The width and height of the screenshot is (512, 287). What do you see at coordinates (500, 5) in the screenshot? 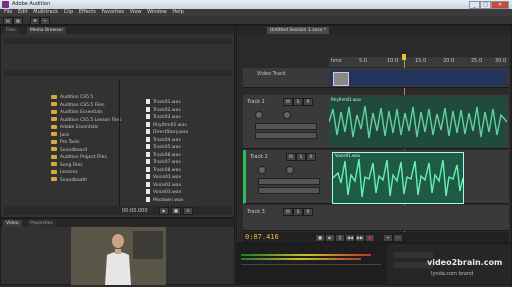
I see `close-button: ✕` at bounding box center [500, 5].